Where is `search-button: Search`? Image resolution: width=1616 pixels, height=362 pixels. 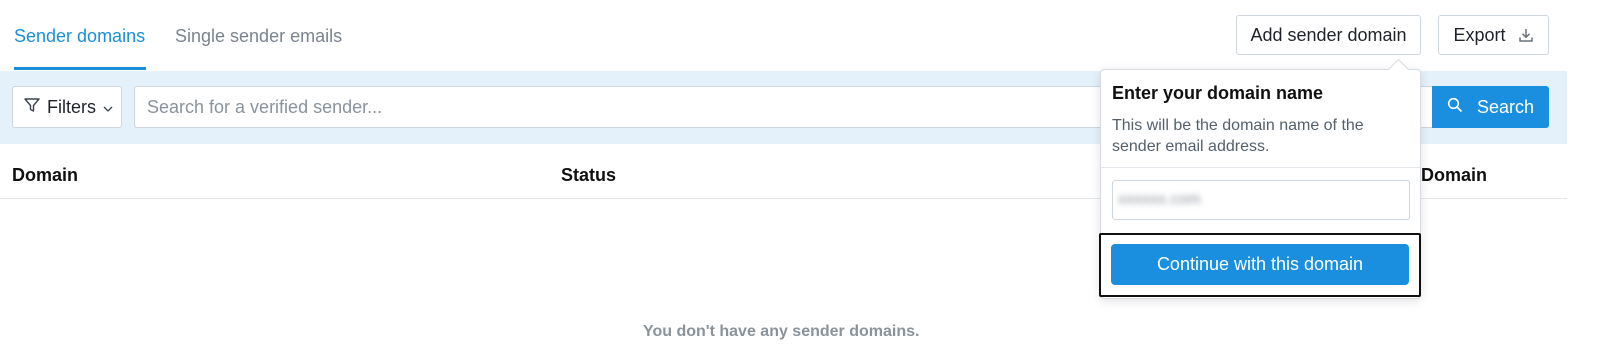 search-button: Search is located at coordinates (1490, 107).